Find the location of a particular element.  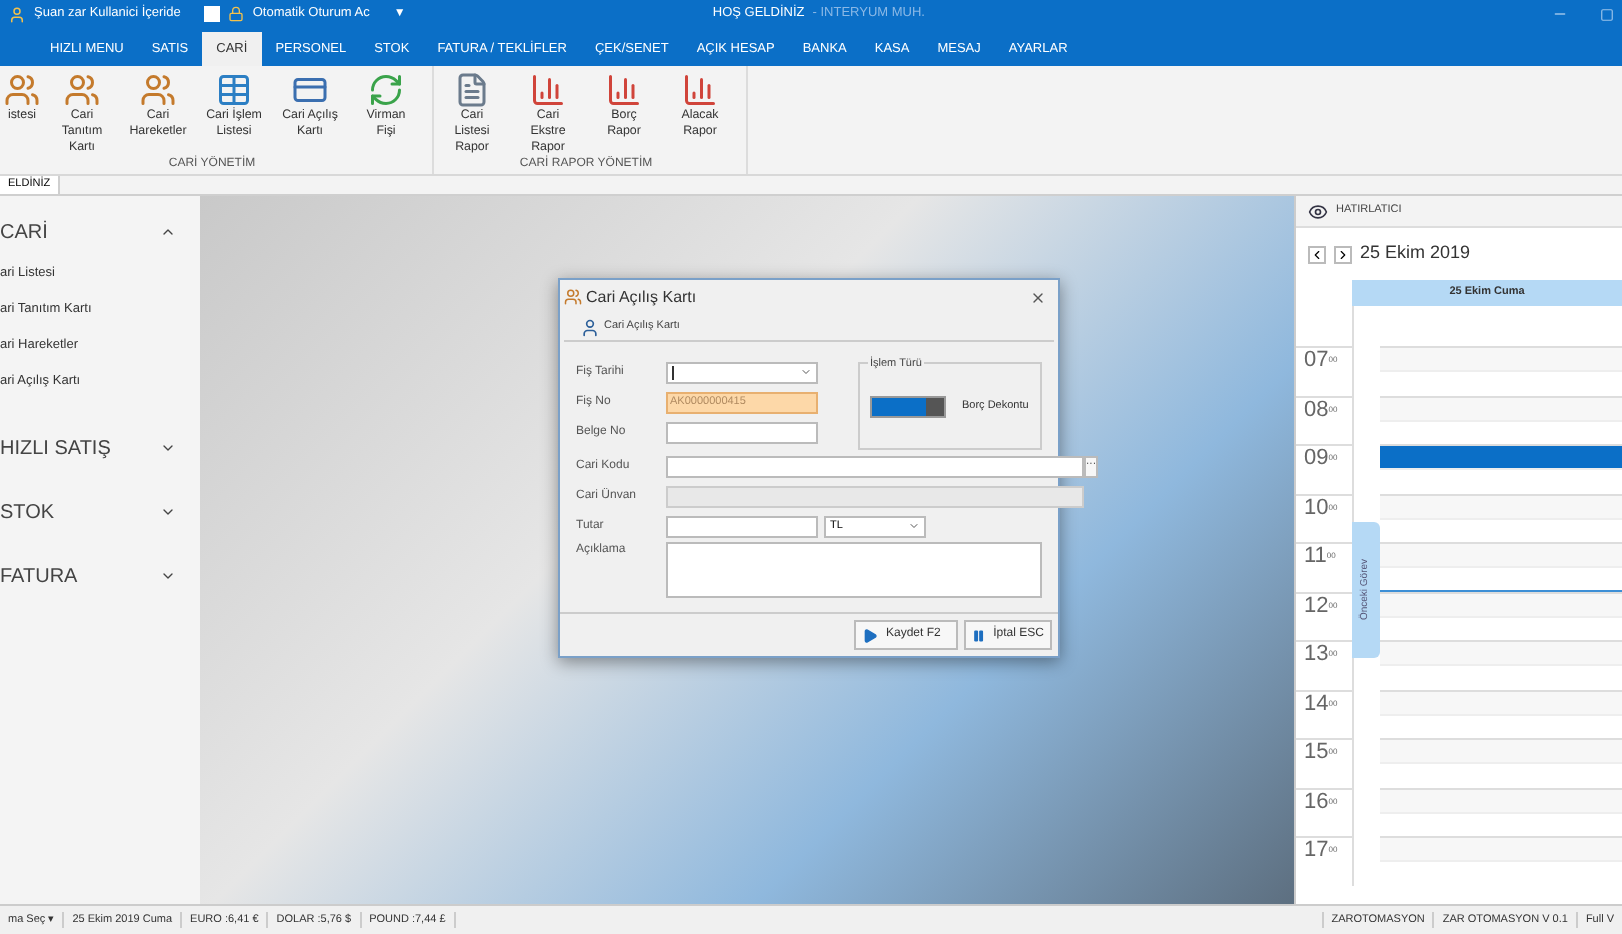

chevron-left-icon is located at coordinates (1317, 254).